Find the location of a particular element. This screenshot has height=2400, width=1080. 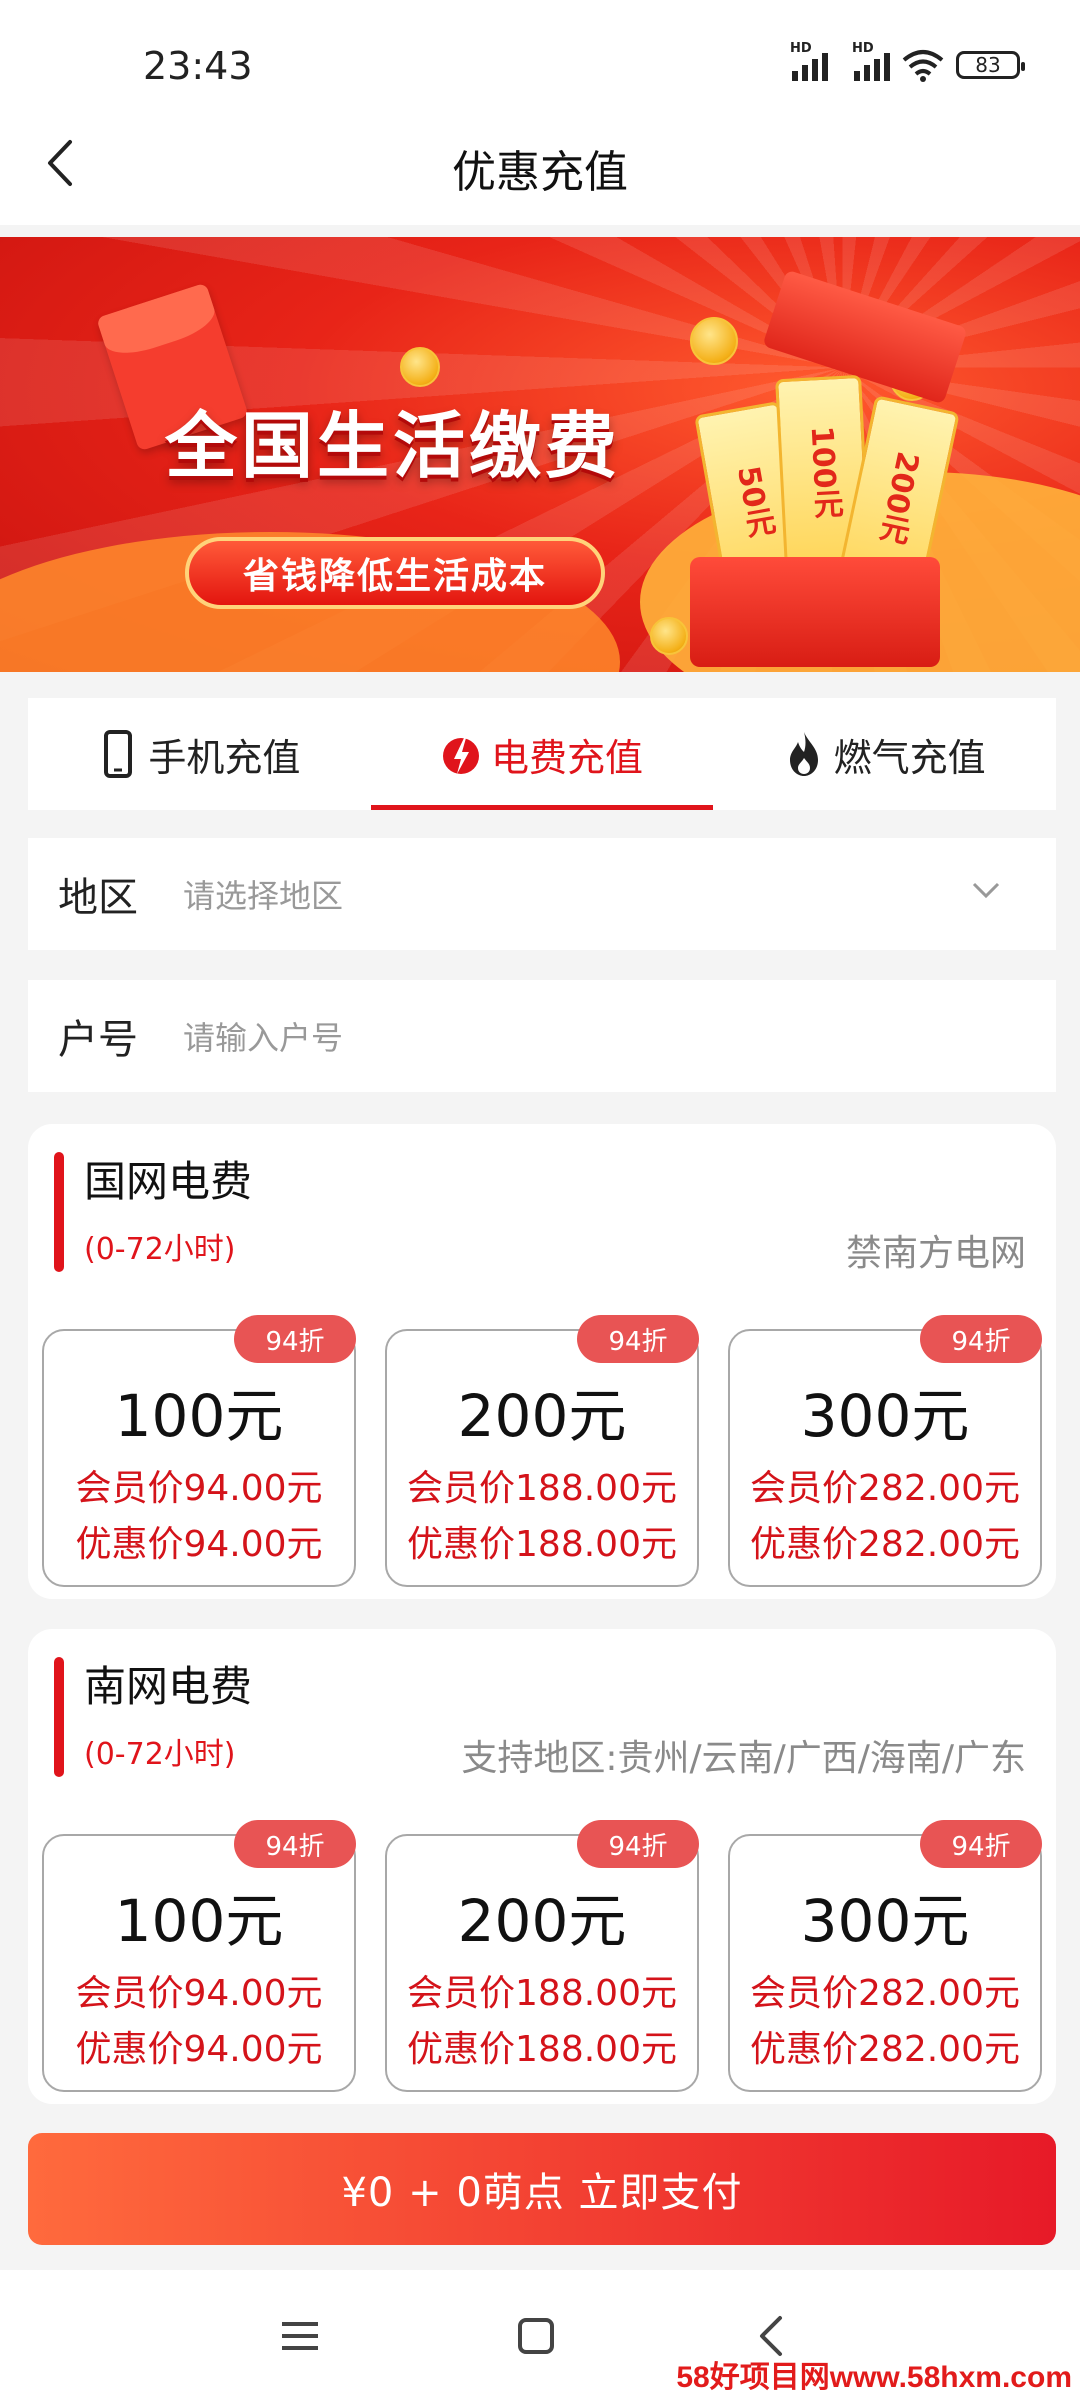

flame-icon is located at coordinates (803, 754).